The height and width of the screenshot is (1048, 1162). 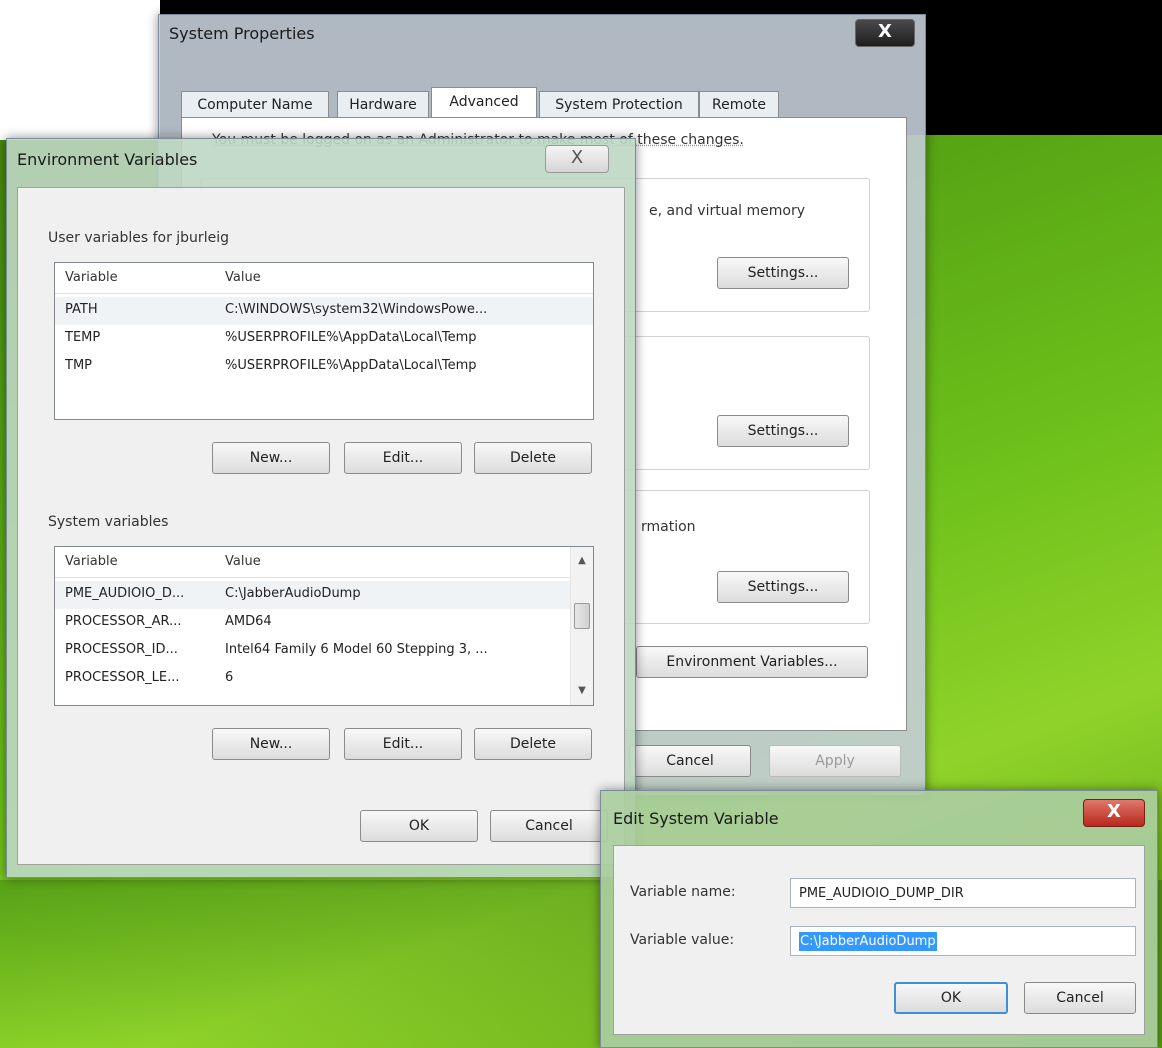 I want to click on variable-cell: PATH, so click(x=81, y=309).